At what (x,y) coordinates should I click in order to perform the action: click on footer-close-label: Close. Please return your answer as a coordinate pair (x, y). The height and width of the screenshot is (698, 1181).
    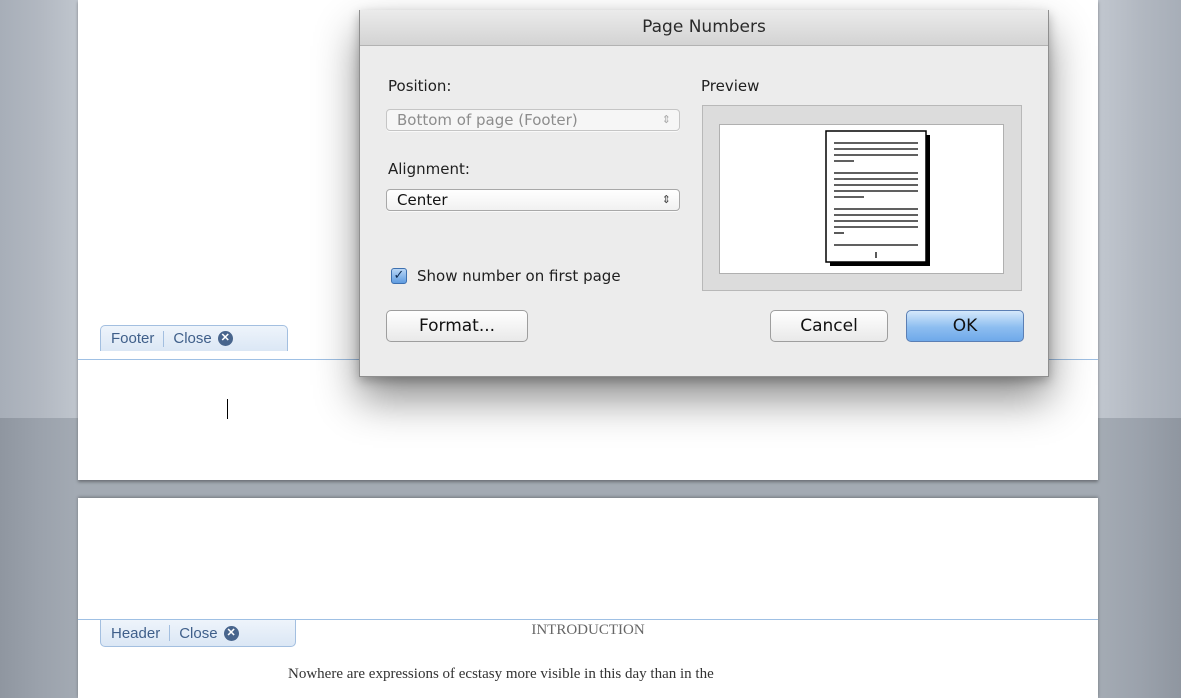
    Looking at the image, I should click on (192, 338).